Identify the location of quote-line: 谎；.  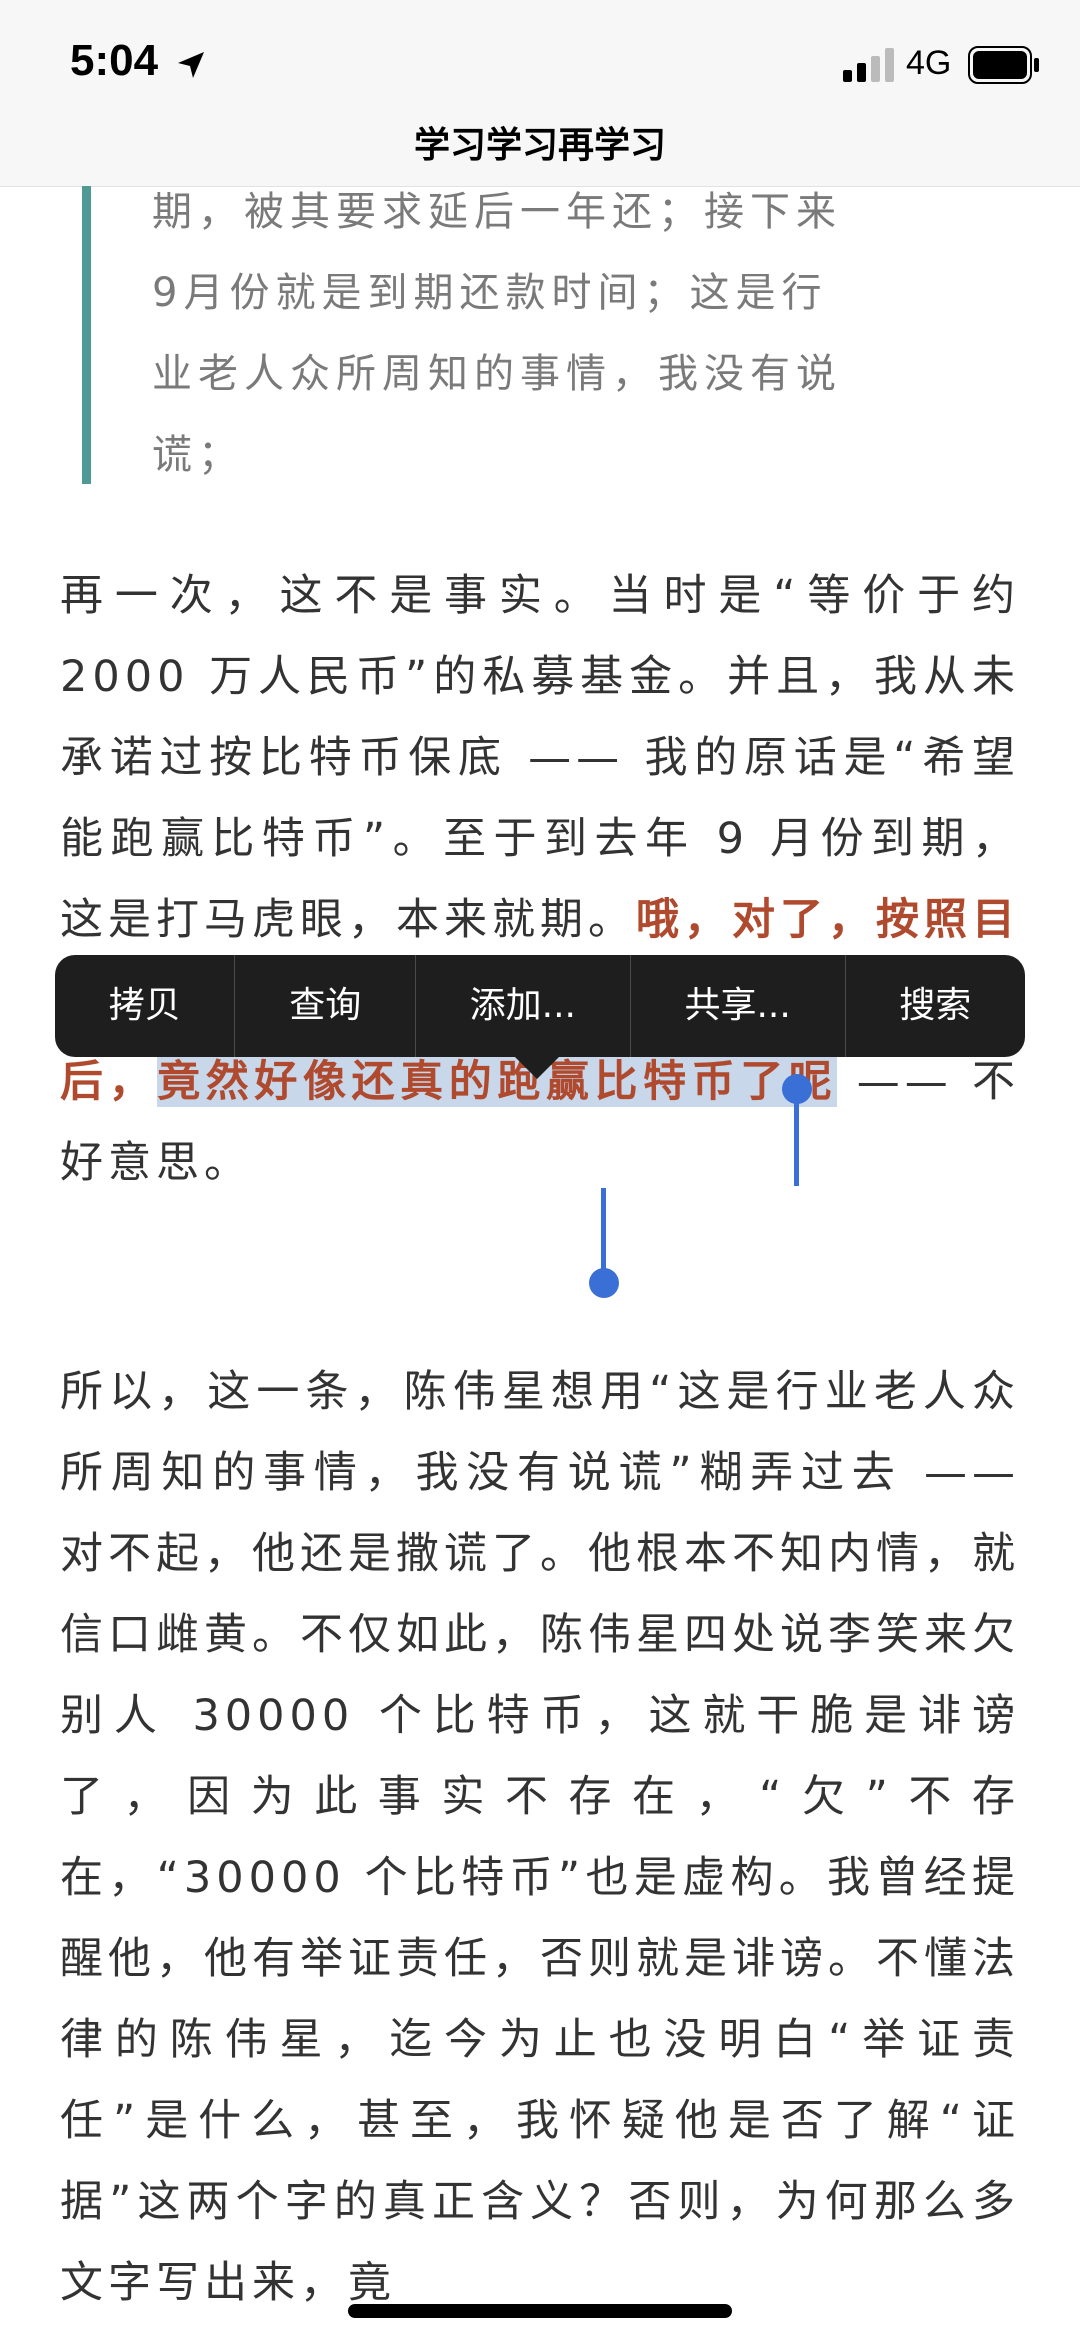
(198, 455).